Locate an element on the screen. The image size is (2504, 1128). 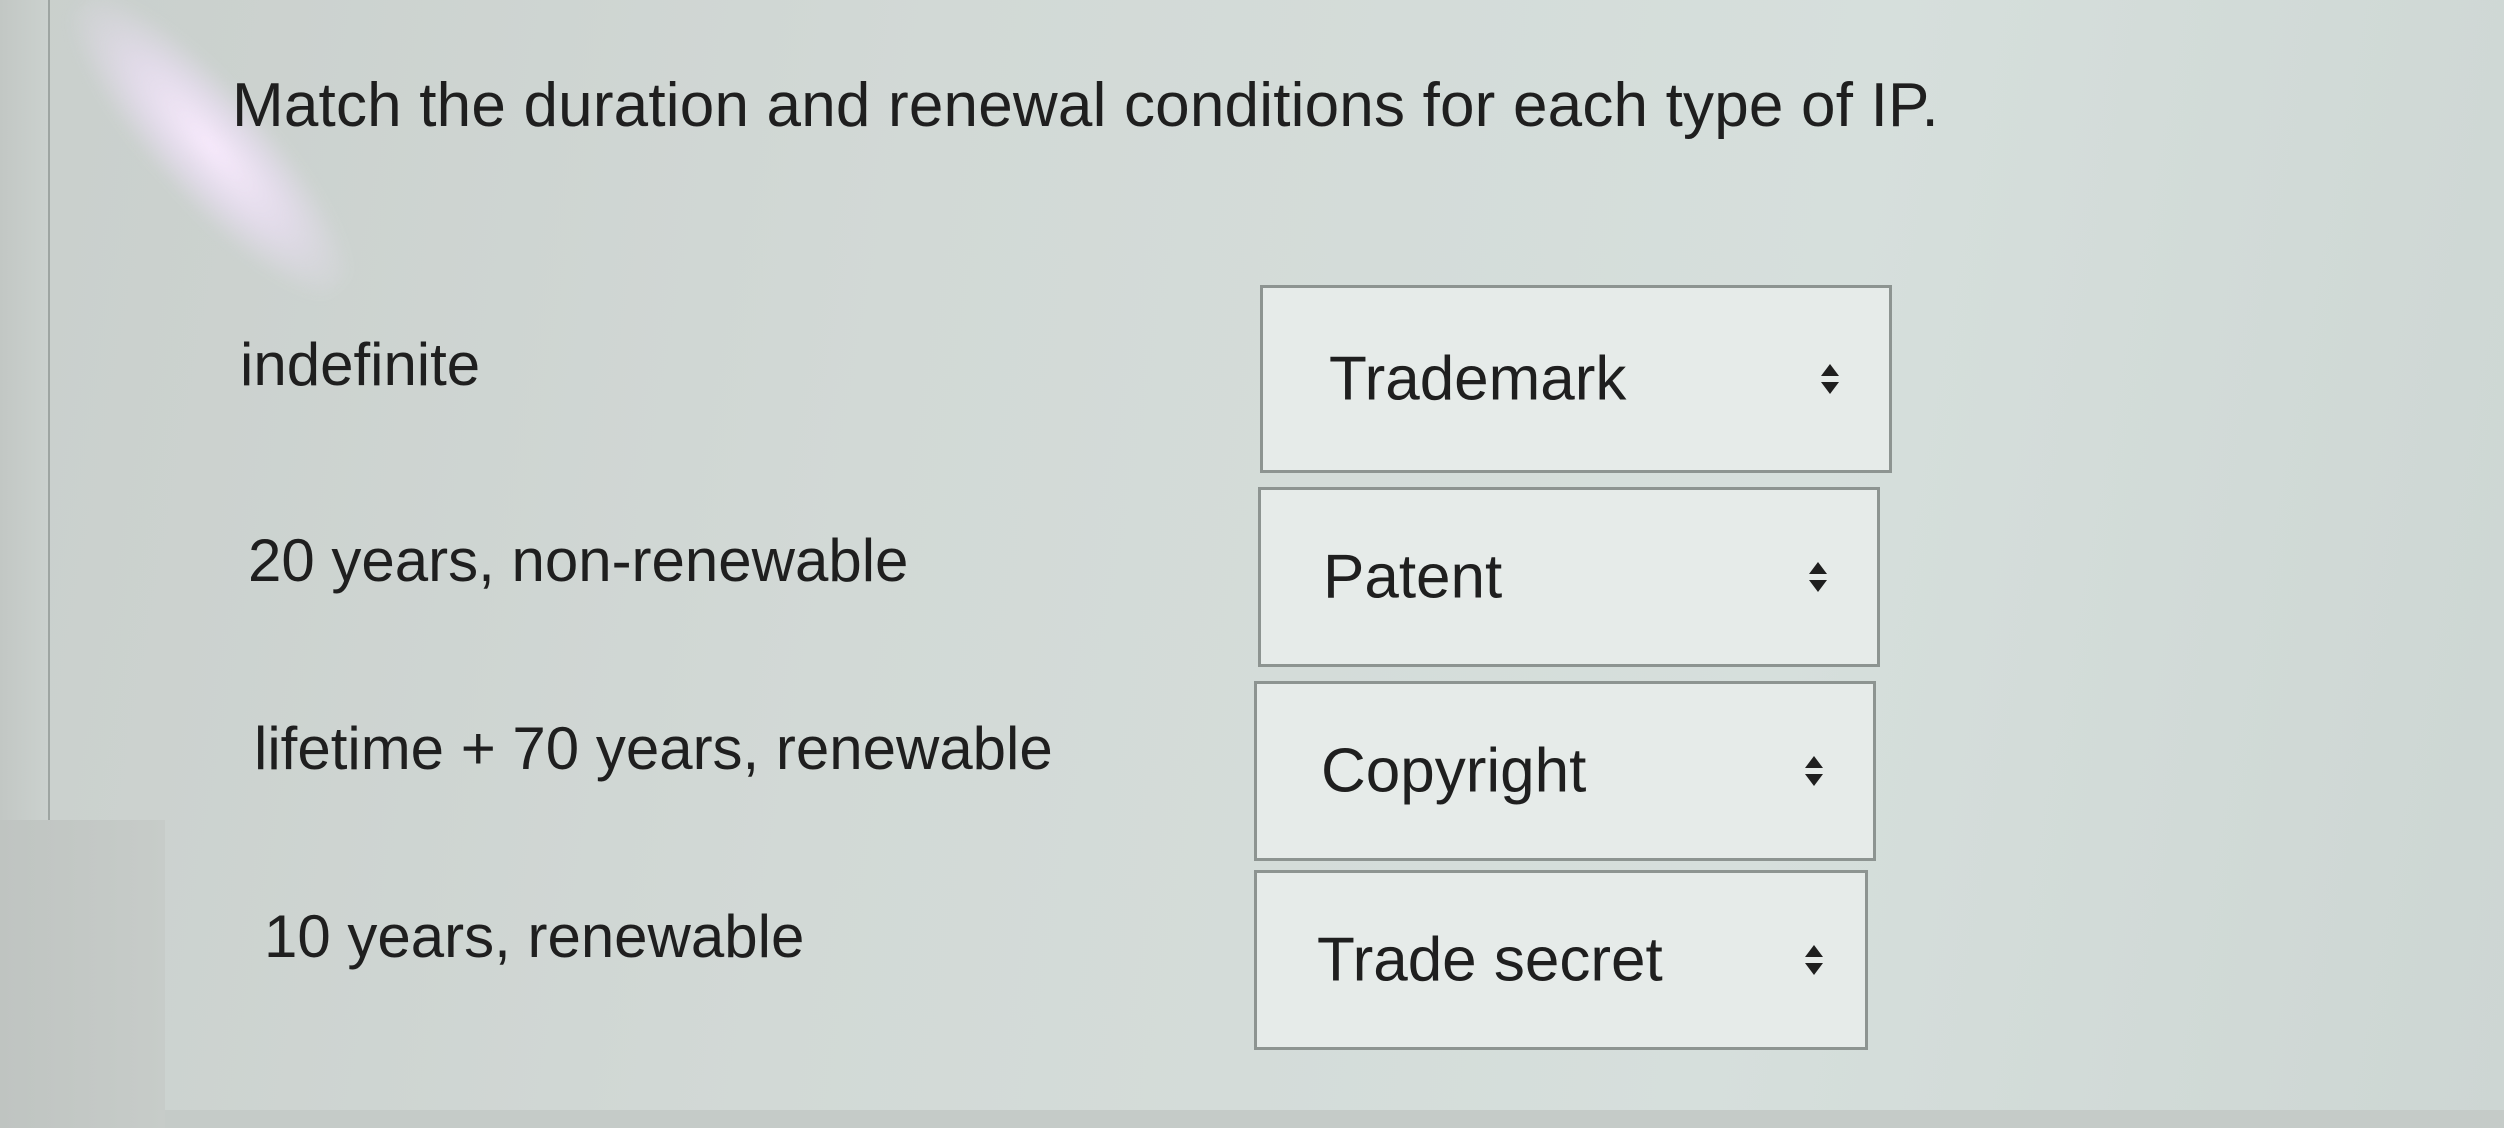
screen-glare is located at coordinates (210, 161).